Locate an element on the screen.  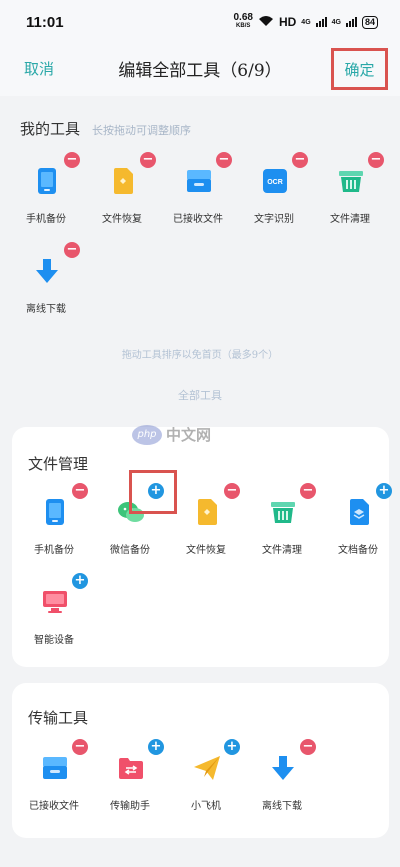
watermark: php 中文网 is located at coordinates (171, 434).